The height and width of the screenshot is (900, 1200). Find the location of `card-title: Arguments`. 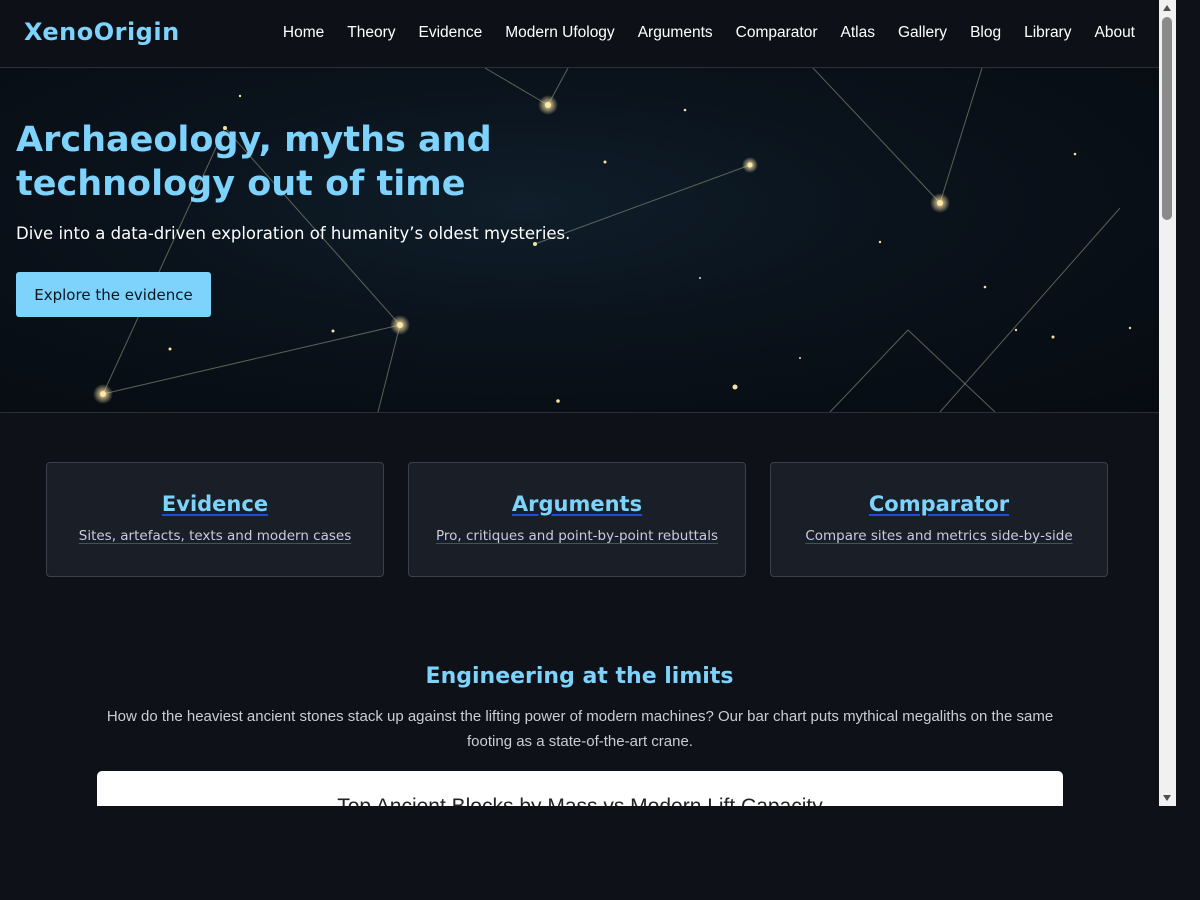

card-title: Arguments is located at coordinates (577, 504).